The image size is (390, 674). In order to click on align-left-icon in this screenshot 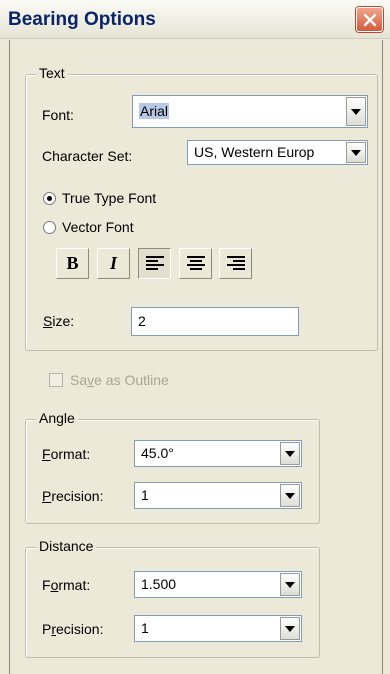, I will do `click(154, 263)`.